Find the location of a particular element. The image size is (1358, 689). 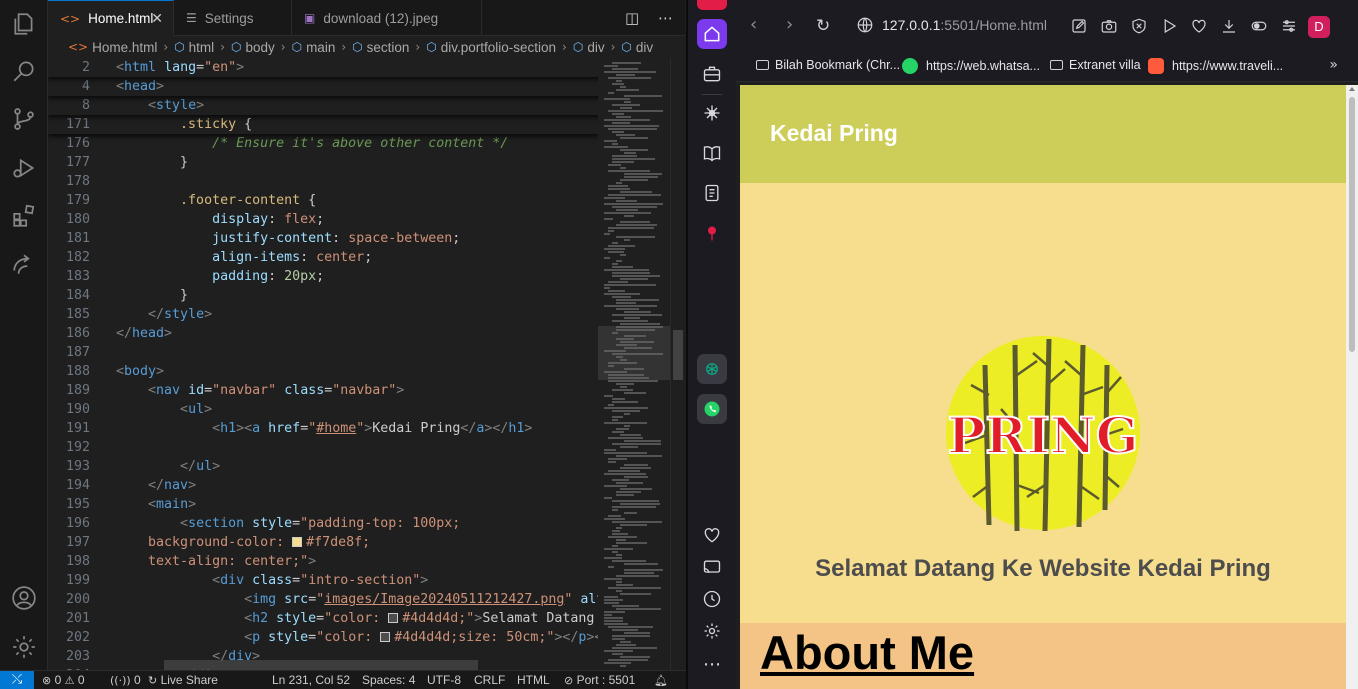

code-line: 180 display: flex; is located at coordinates (323, 219).